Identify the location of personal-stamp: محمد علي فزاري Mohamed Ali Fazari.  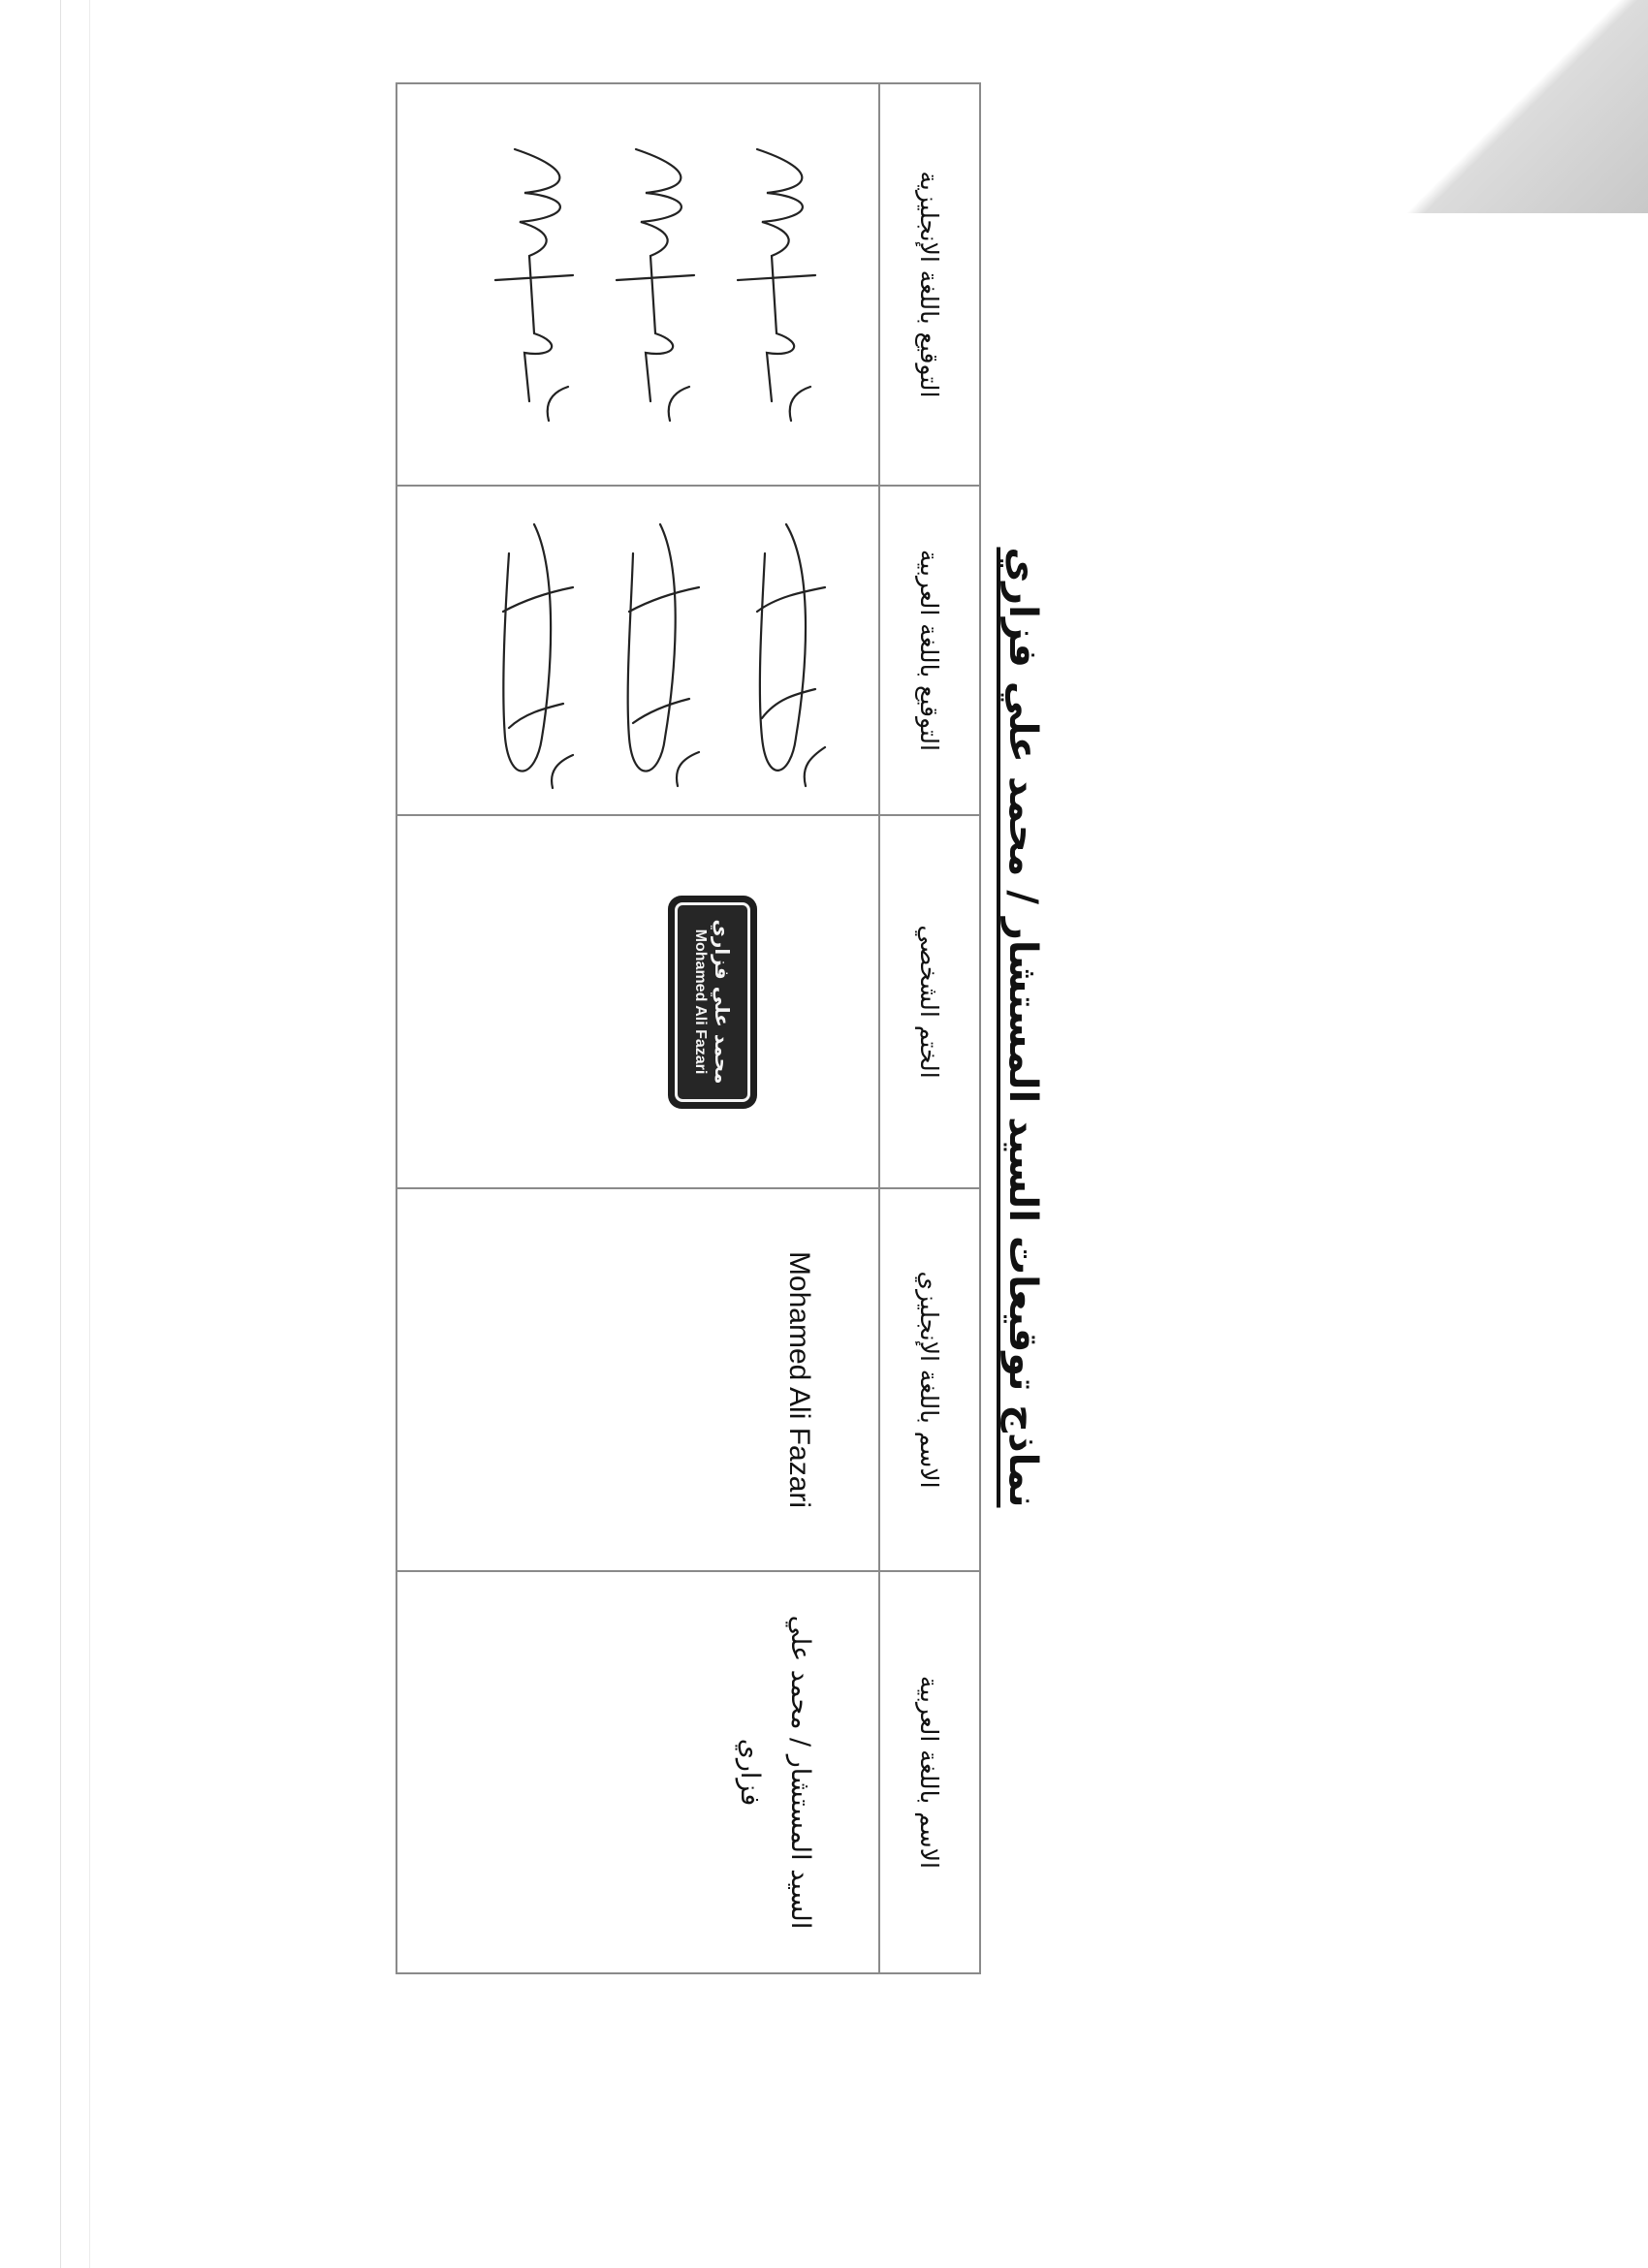
(712, 1002).